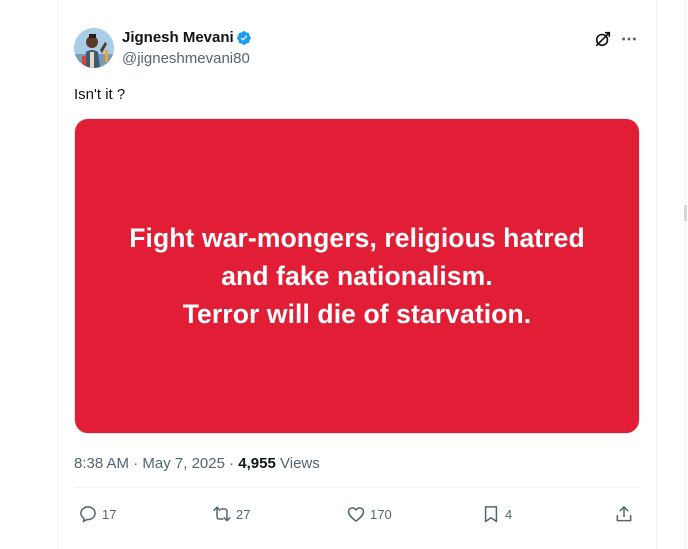 This screenshot has height=549, width=688. What do you see at coordinates (101, 463) in the screenshot?
I see `tweet-time: 8:38 AM` at bounding box center [101, 463].